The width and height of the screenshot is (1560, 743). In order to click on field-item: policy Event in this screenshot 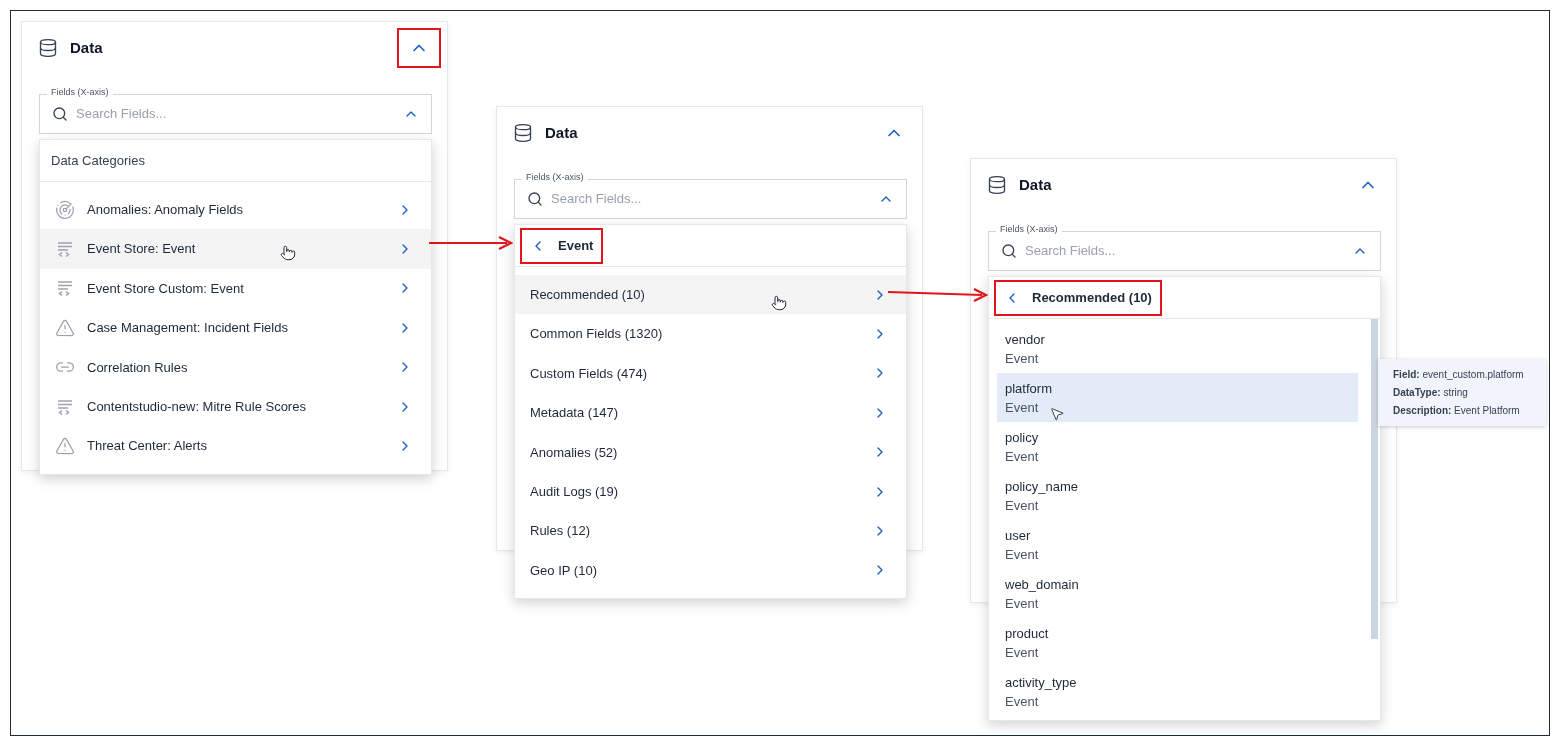, I will do `click(1177, 446)`.